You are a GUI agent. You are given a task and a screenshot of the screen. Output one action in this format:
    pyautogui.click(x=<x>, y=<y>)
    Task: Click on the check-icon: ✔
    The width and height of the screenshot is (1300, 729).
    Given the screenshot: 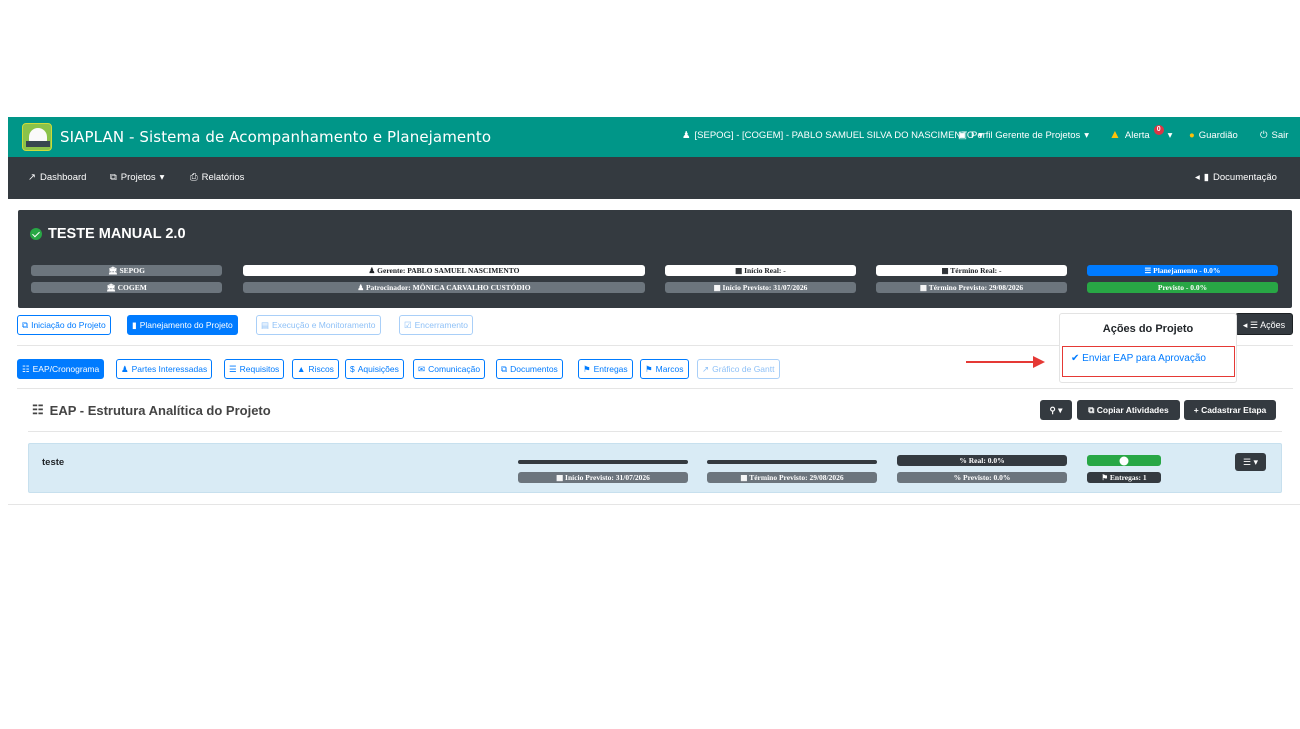 What is the action you would take?
    pyautogui.click(x=1075, y=358)
    